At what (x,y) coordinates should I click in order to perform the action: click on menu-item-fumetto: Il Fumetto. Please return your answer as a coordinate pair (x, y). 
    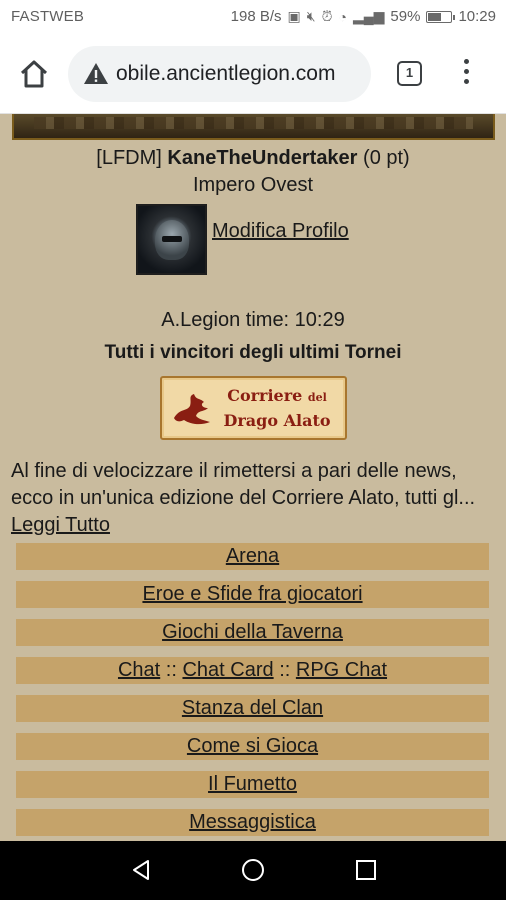
    Looking at the image, I should click on (252, 784).